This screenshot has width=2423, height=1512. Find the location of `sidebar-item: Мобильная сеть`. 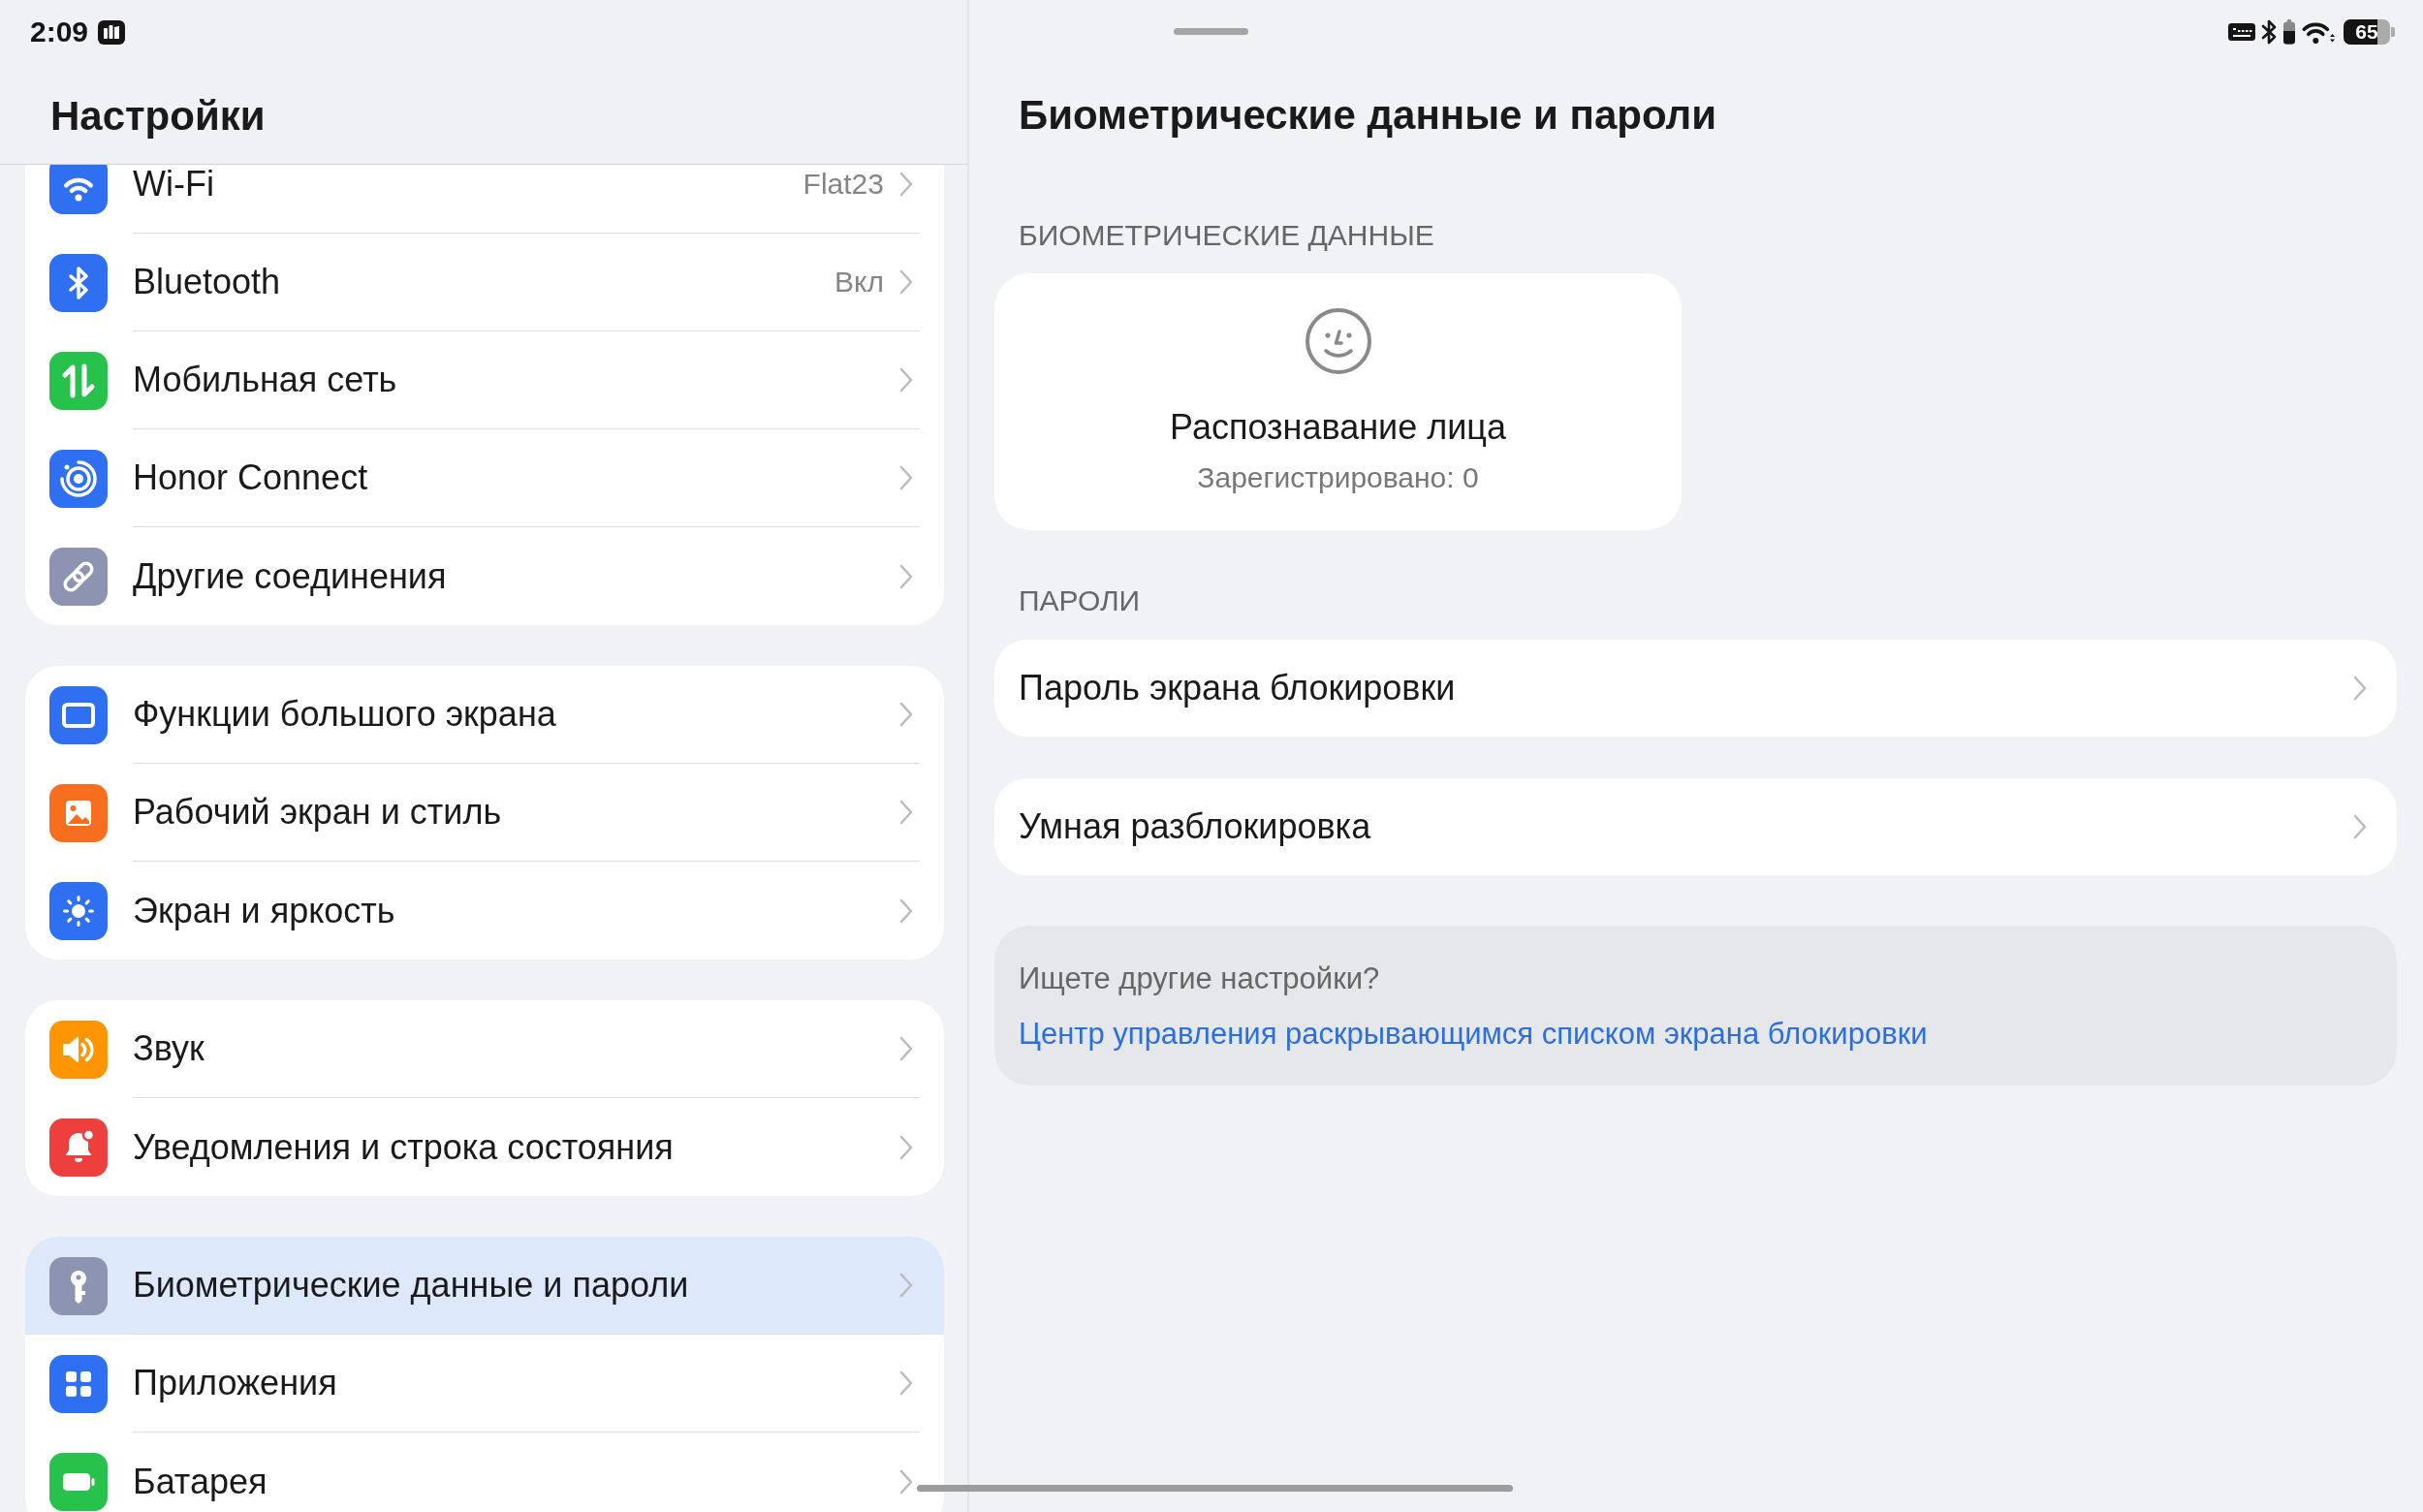

sidebar-item: Мобильная сеть is located at coordinates (484, 380).